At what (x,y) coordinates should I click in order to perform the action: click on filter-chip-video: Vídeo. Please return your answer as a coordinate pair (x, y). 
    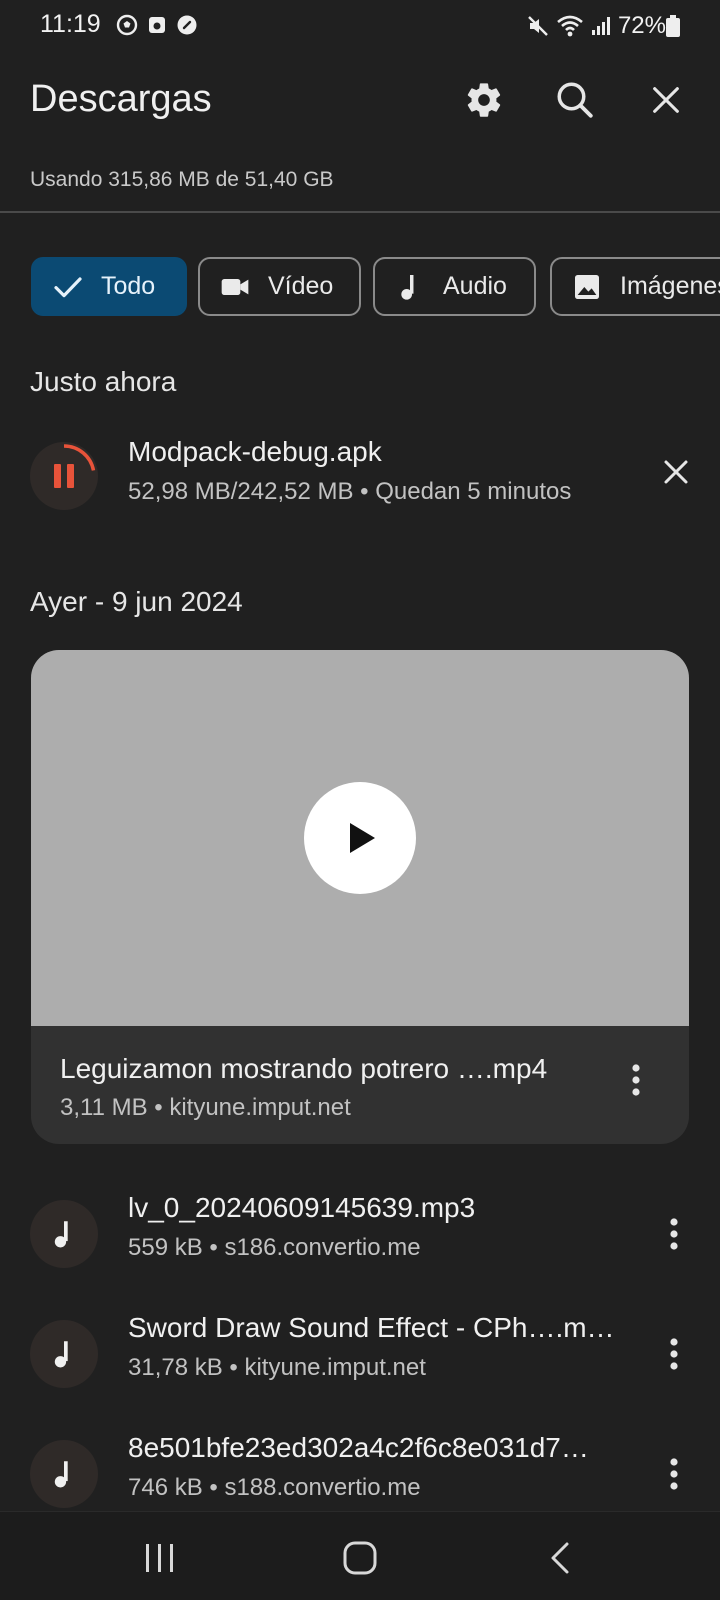
    Looking at the image, I should click on (279, 286).